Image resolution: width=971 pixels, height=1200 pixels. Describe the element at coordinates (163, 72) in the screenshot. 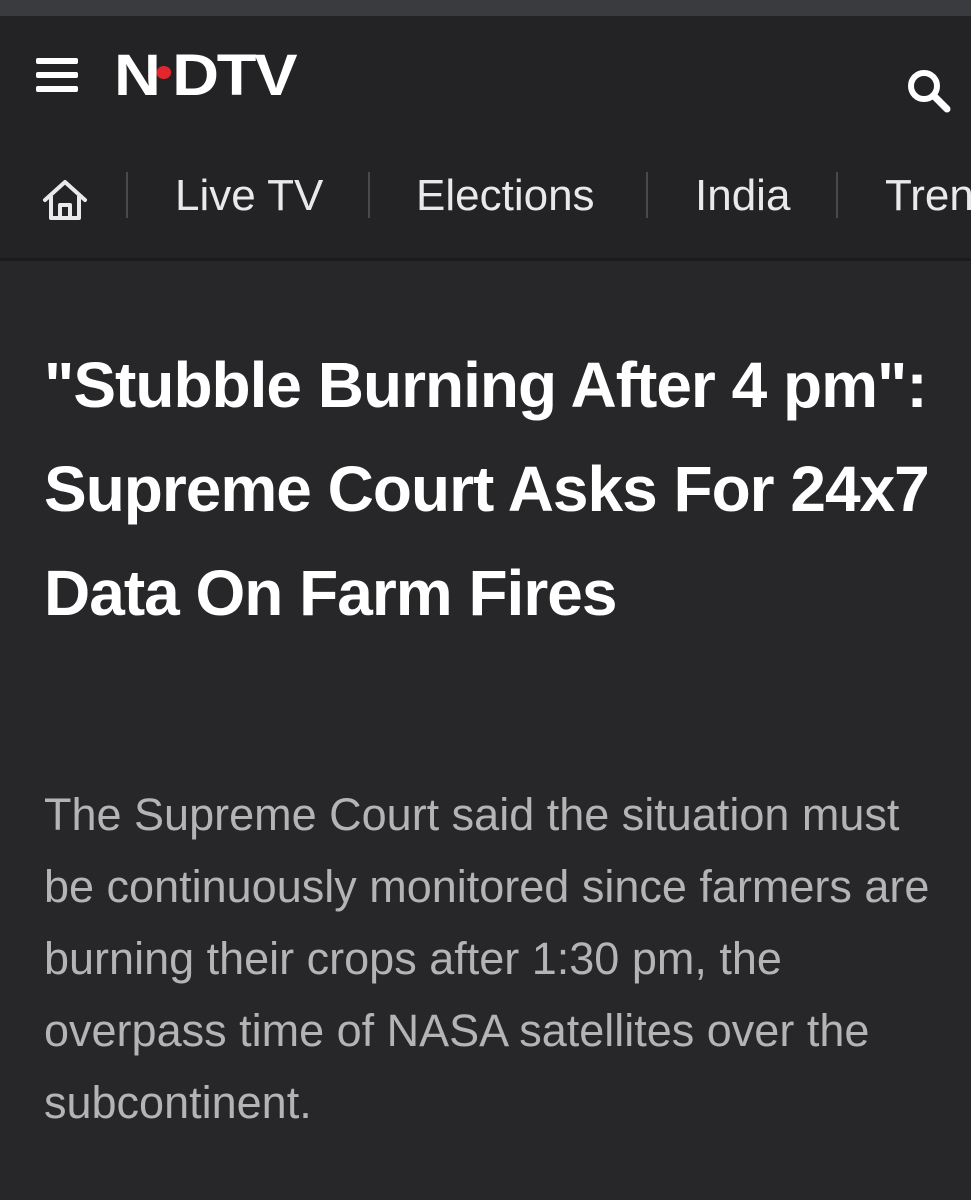

I see `logo-red-dot` at that location.